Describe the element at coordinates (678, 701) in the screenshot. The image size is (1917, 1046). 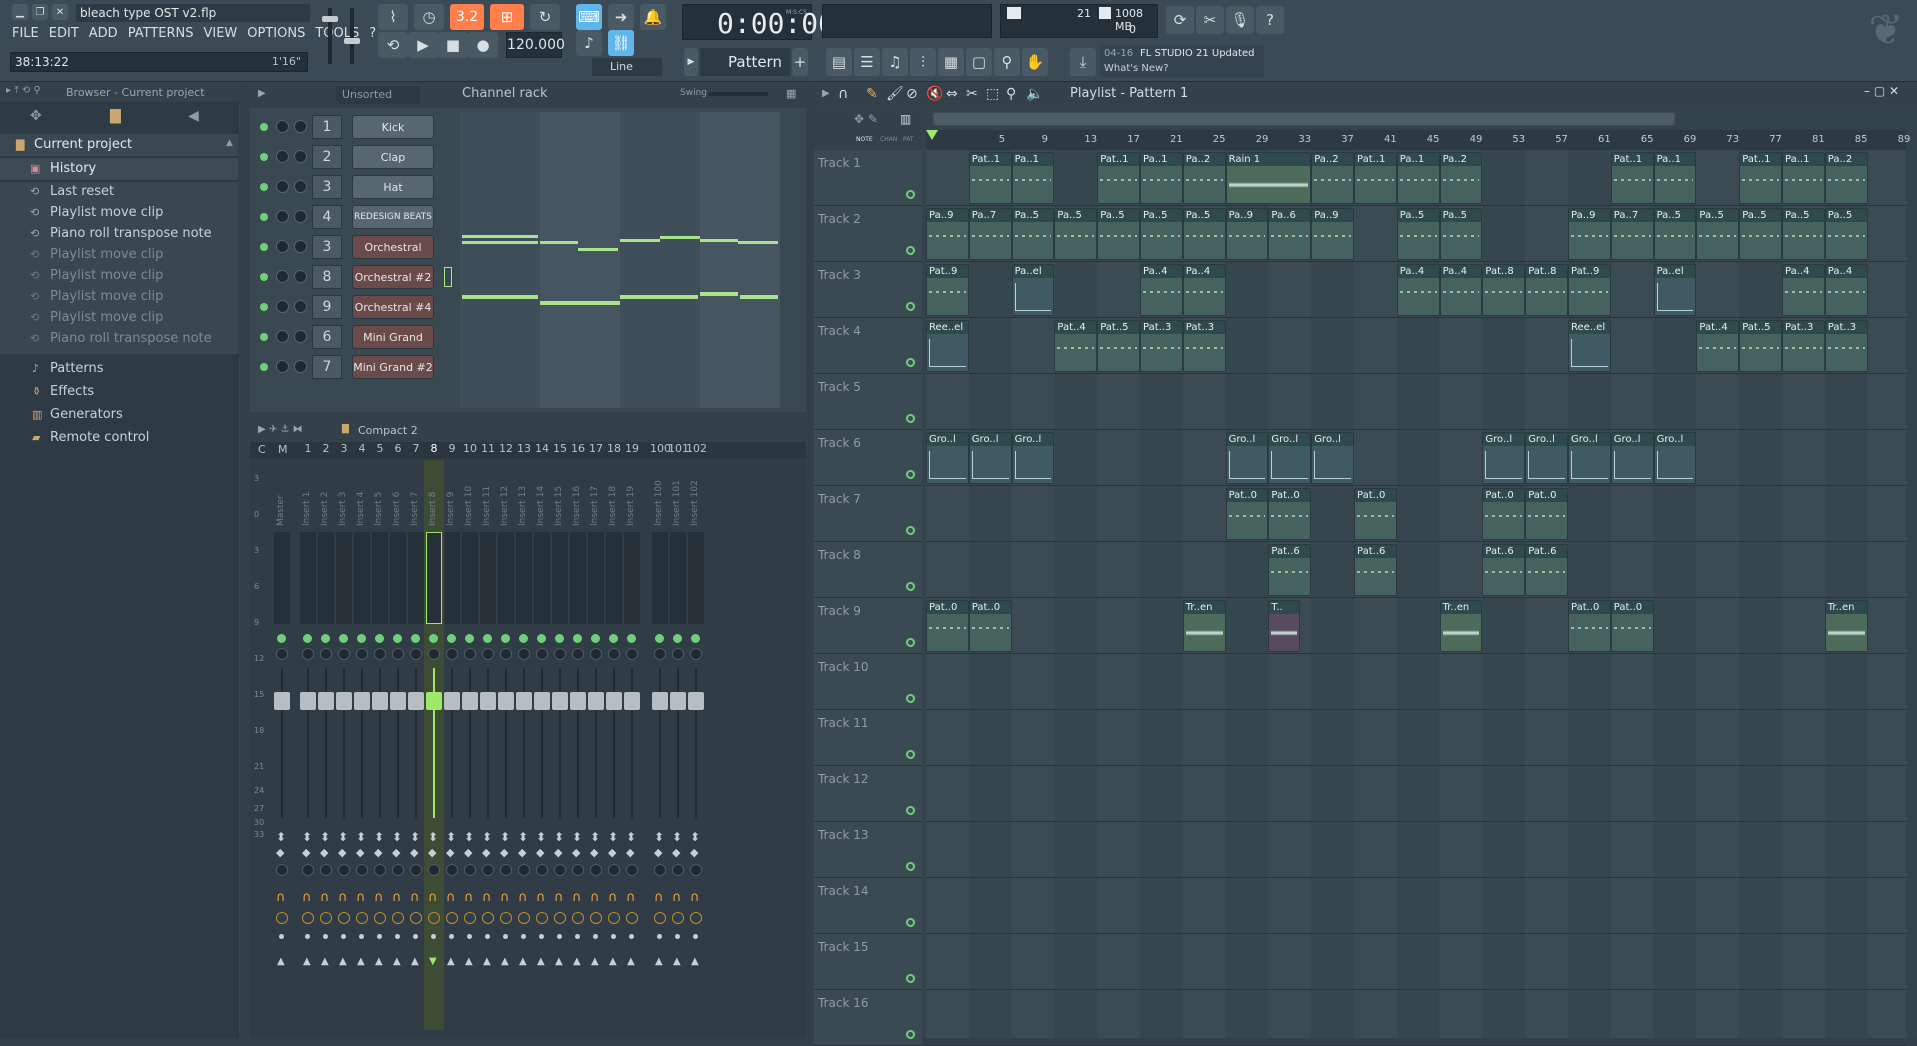
I see `volume-fader` at that location.